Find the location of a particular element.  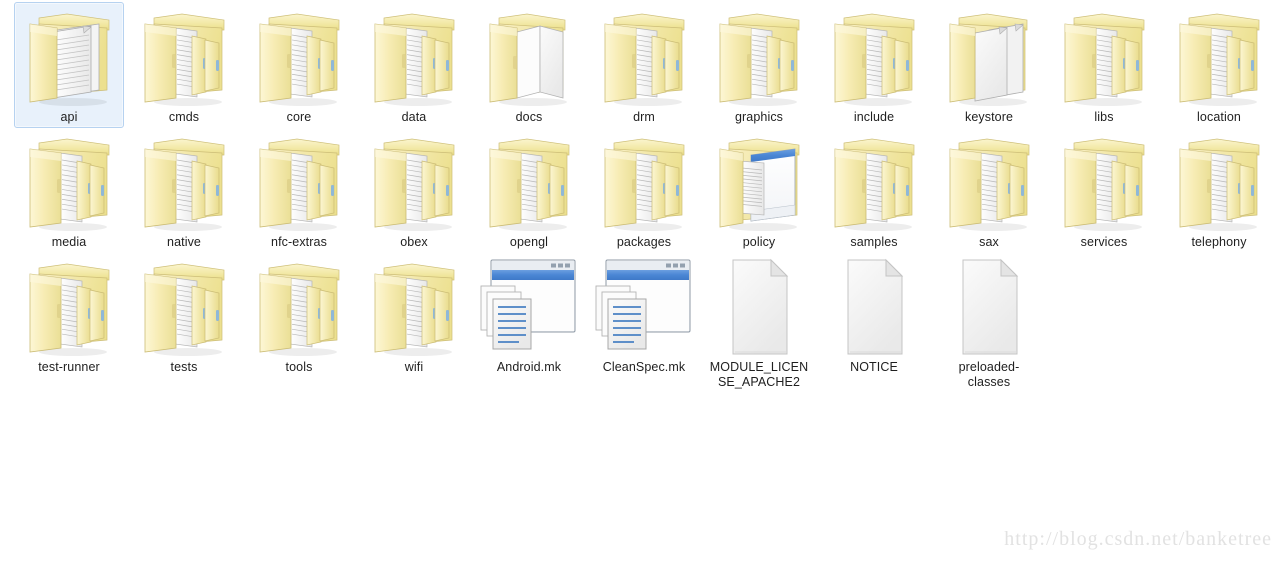

file-item-label: sax is located at coordinates (989, 242).